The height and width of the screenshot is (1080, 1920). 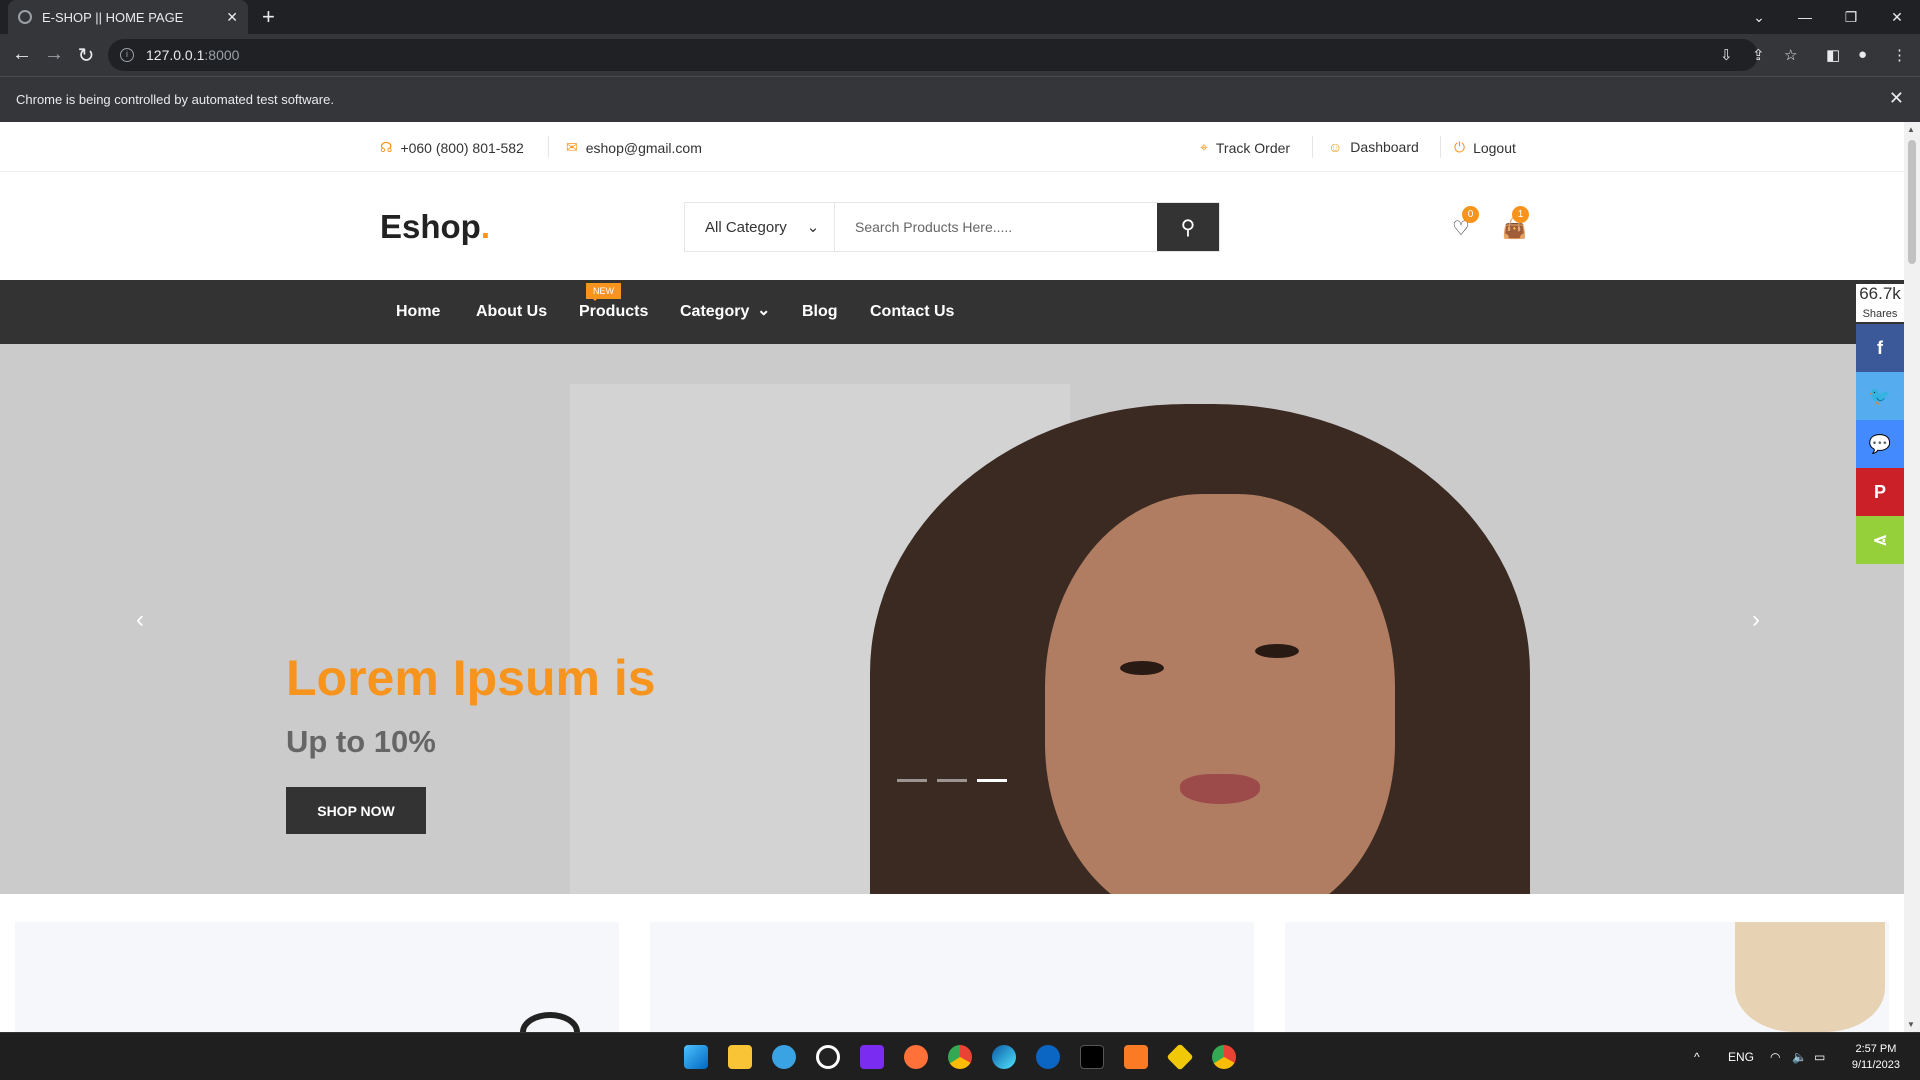 I want to click on browser-tab-bar: E-SHOP || HOME PAGE ✕ + ⌄ — ❐ ✕, so click(x=960, y=17).